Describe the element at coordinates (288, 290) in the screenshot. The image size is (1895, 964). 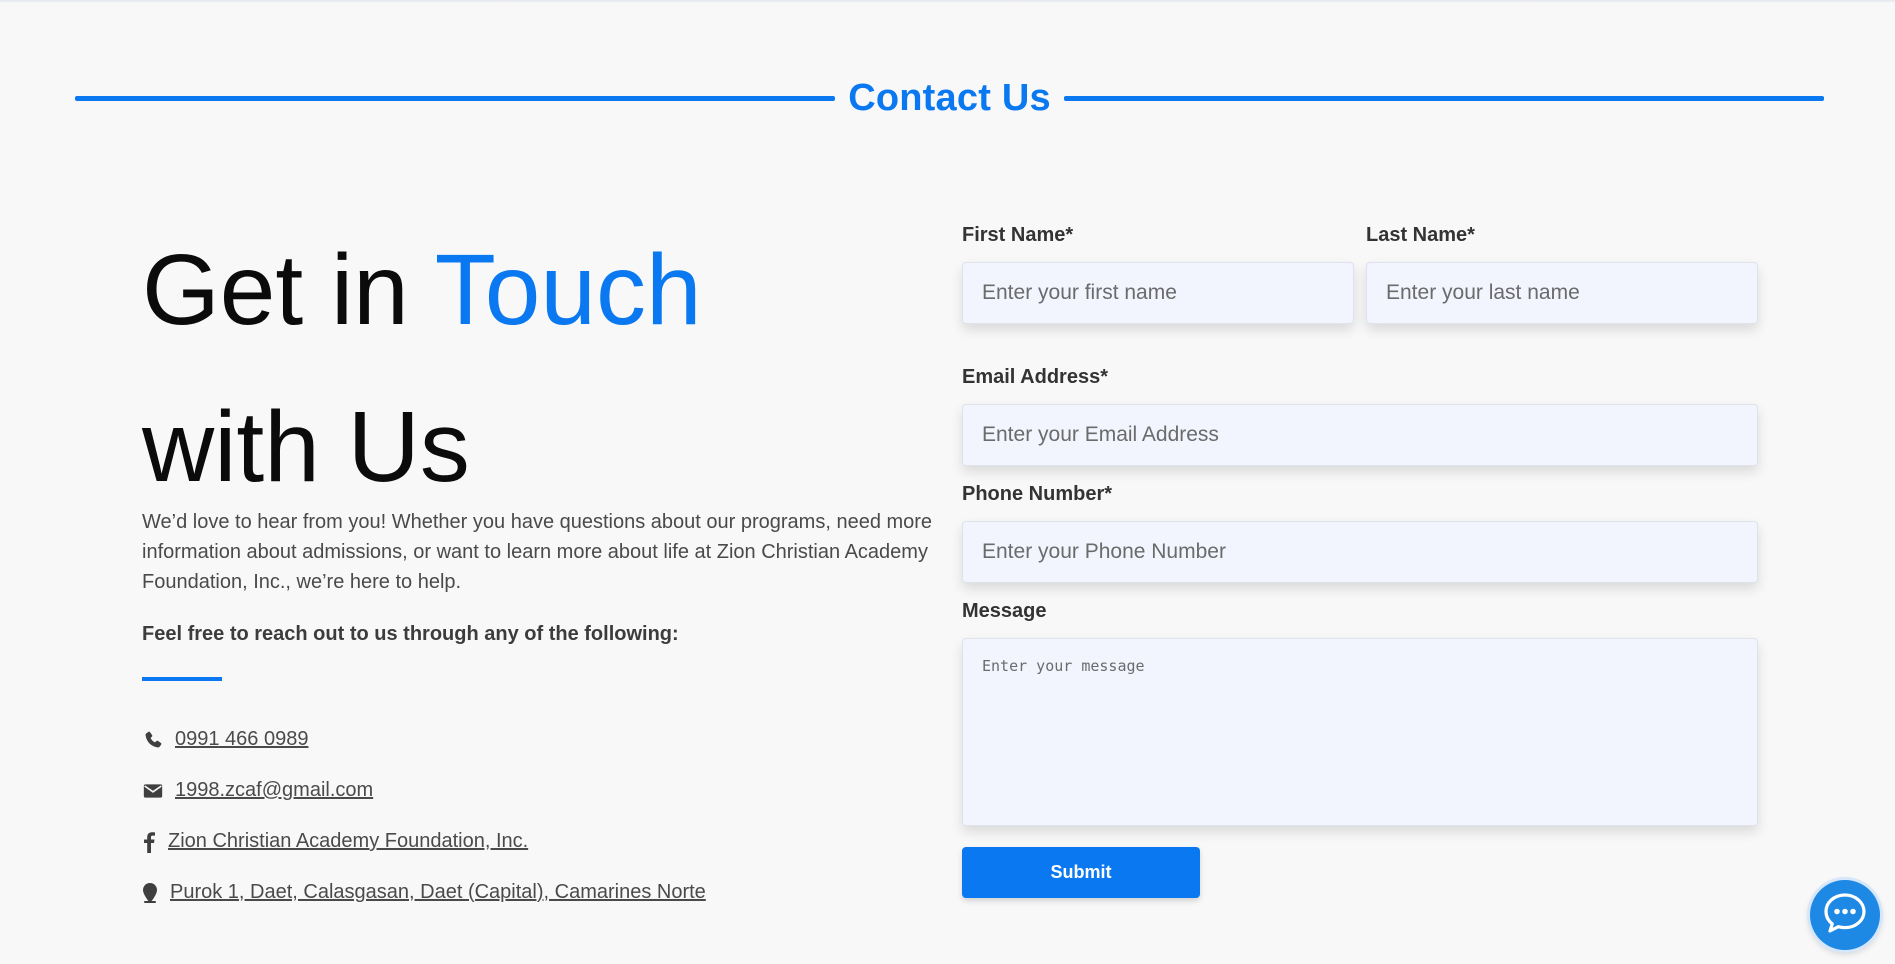
I see `hero-line1-text: Get in` at that location.